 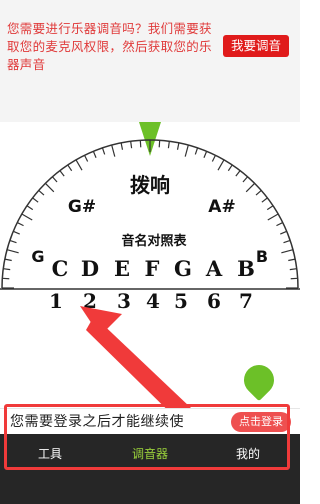 What do you see at coordinates (256, 46) in the screenshot?
I see `start-tuning-button: 我要调音` at bounding box center [256, 46].